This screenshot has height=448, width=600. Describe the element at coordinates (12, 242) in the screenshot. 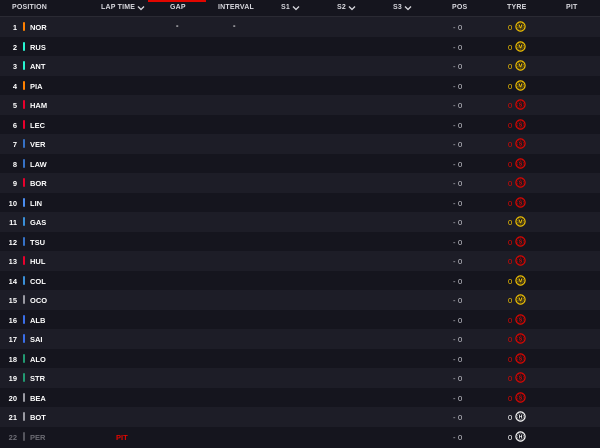

I see `driver-position: 12` at that location.